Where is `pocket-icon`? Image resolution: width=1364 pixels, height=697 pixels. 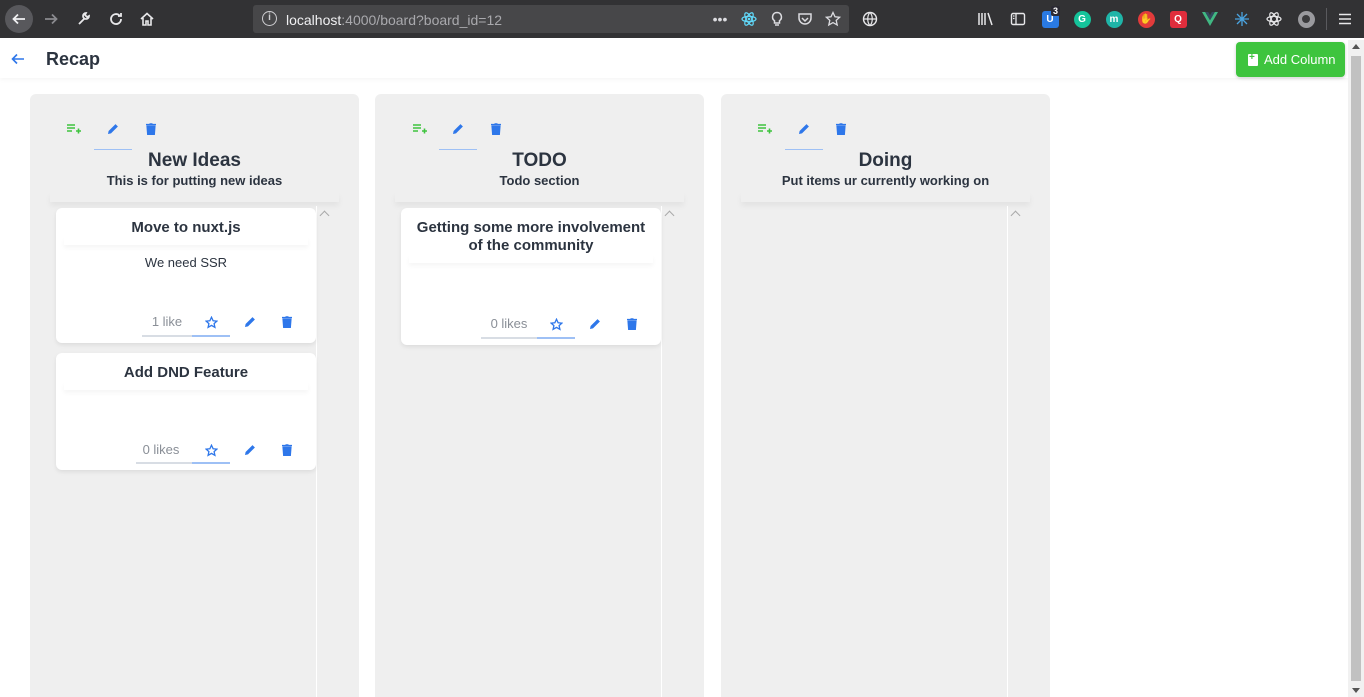
pocket-icon is located at coordinates (805, 19).